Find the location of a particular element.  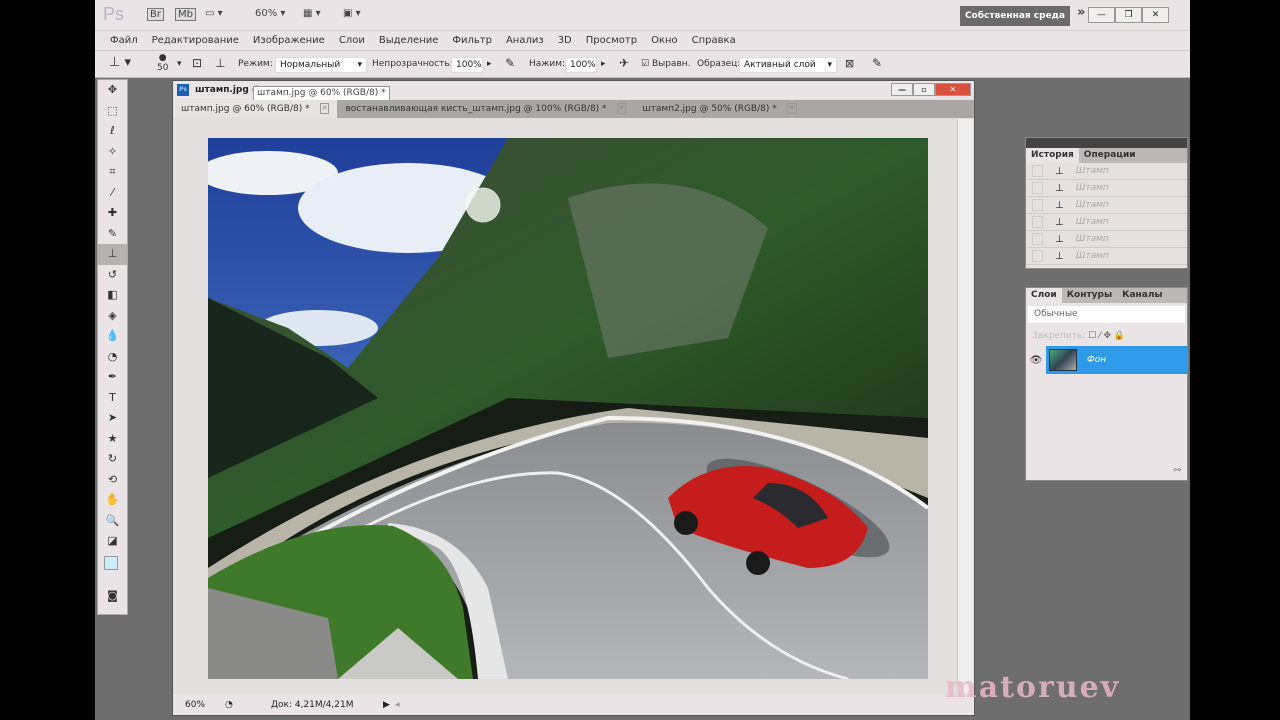

shape-tool-icon: ★ is located at coordinates (112, 439).